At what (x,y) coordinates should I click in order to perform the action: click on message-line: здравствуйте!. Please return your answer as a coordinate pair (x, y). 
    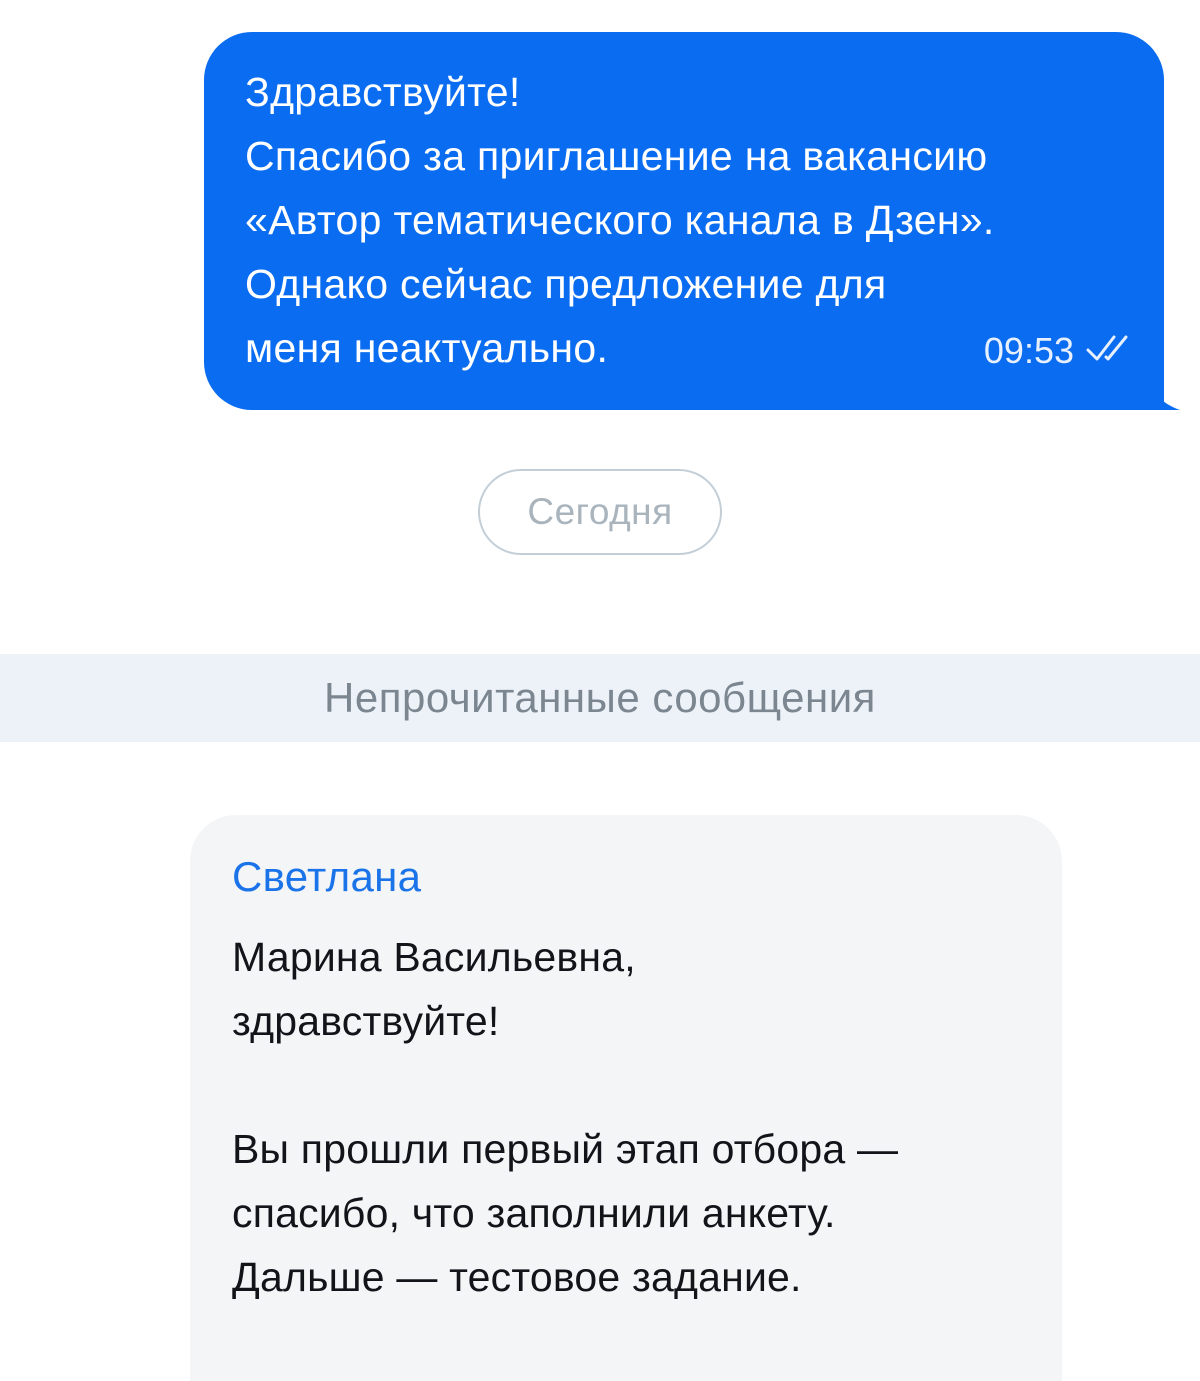
    Looking at the image, I should click on (366, 1021).